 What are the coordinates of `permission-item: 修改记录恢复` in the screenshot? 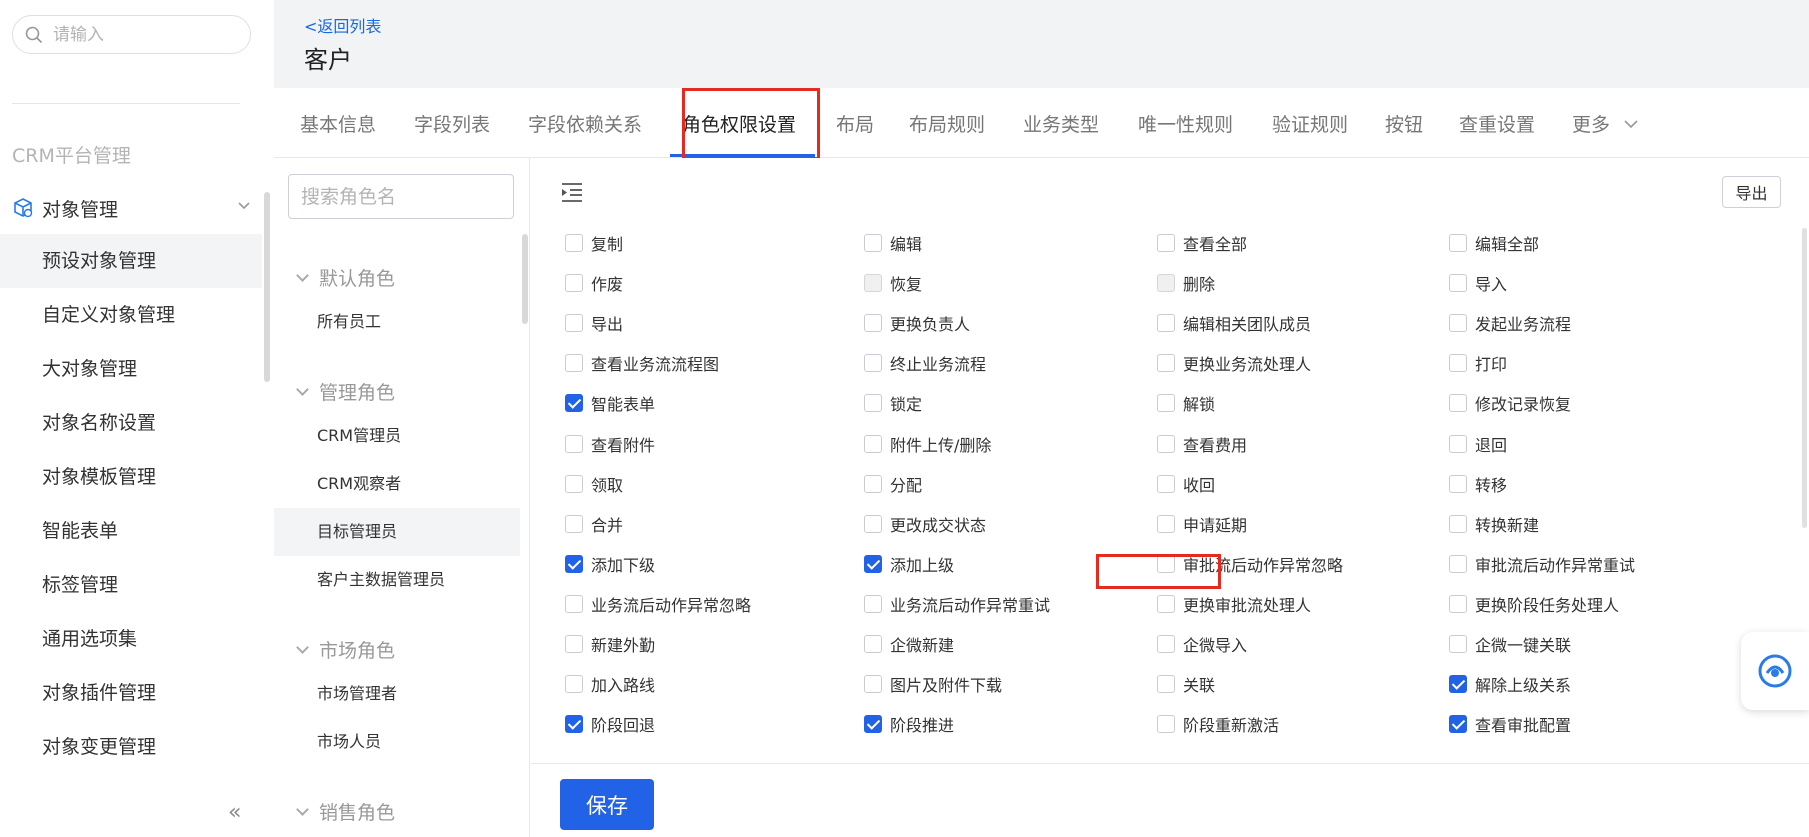 It's located at (1510, 403).